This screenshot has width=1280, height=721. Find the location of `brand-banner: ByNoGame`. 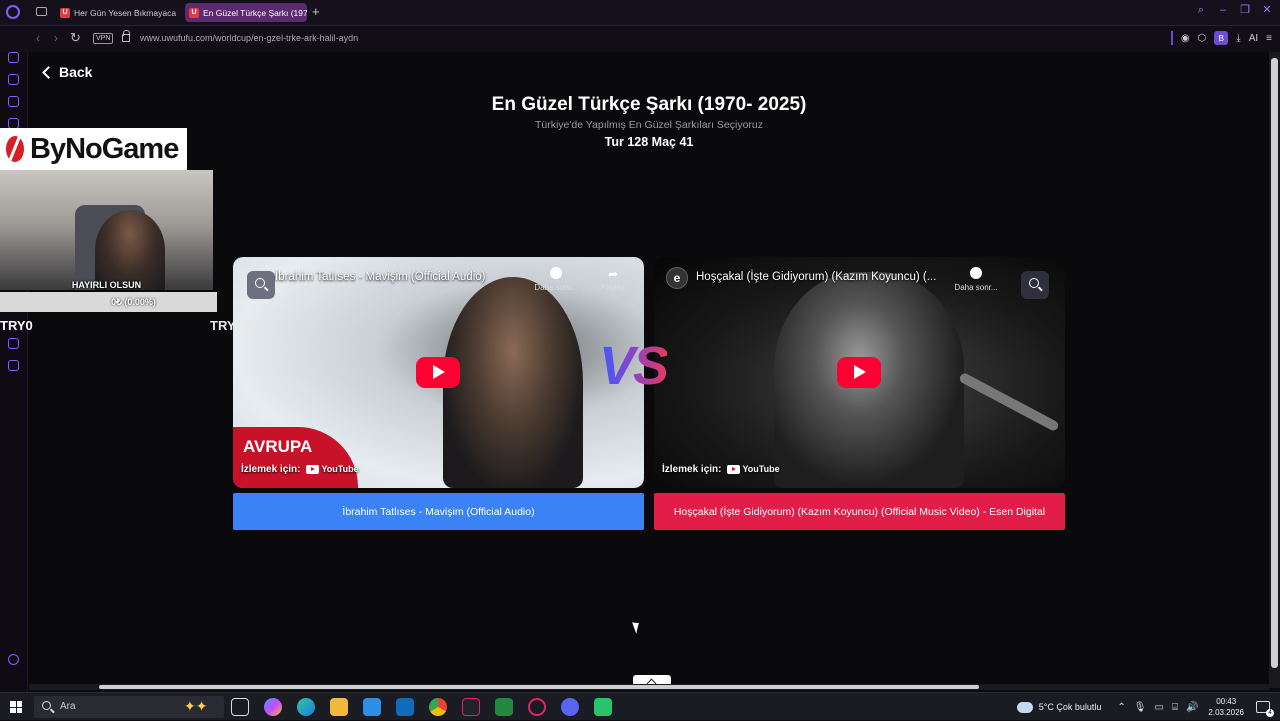

brand-banner: ByNoGame is located at coordinates (93, 149).